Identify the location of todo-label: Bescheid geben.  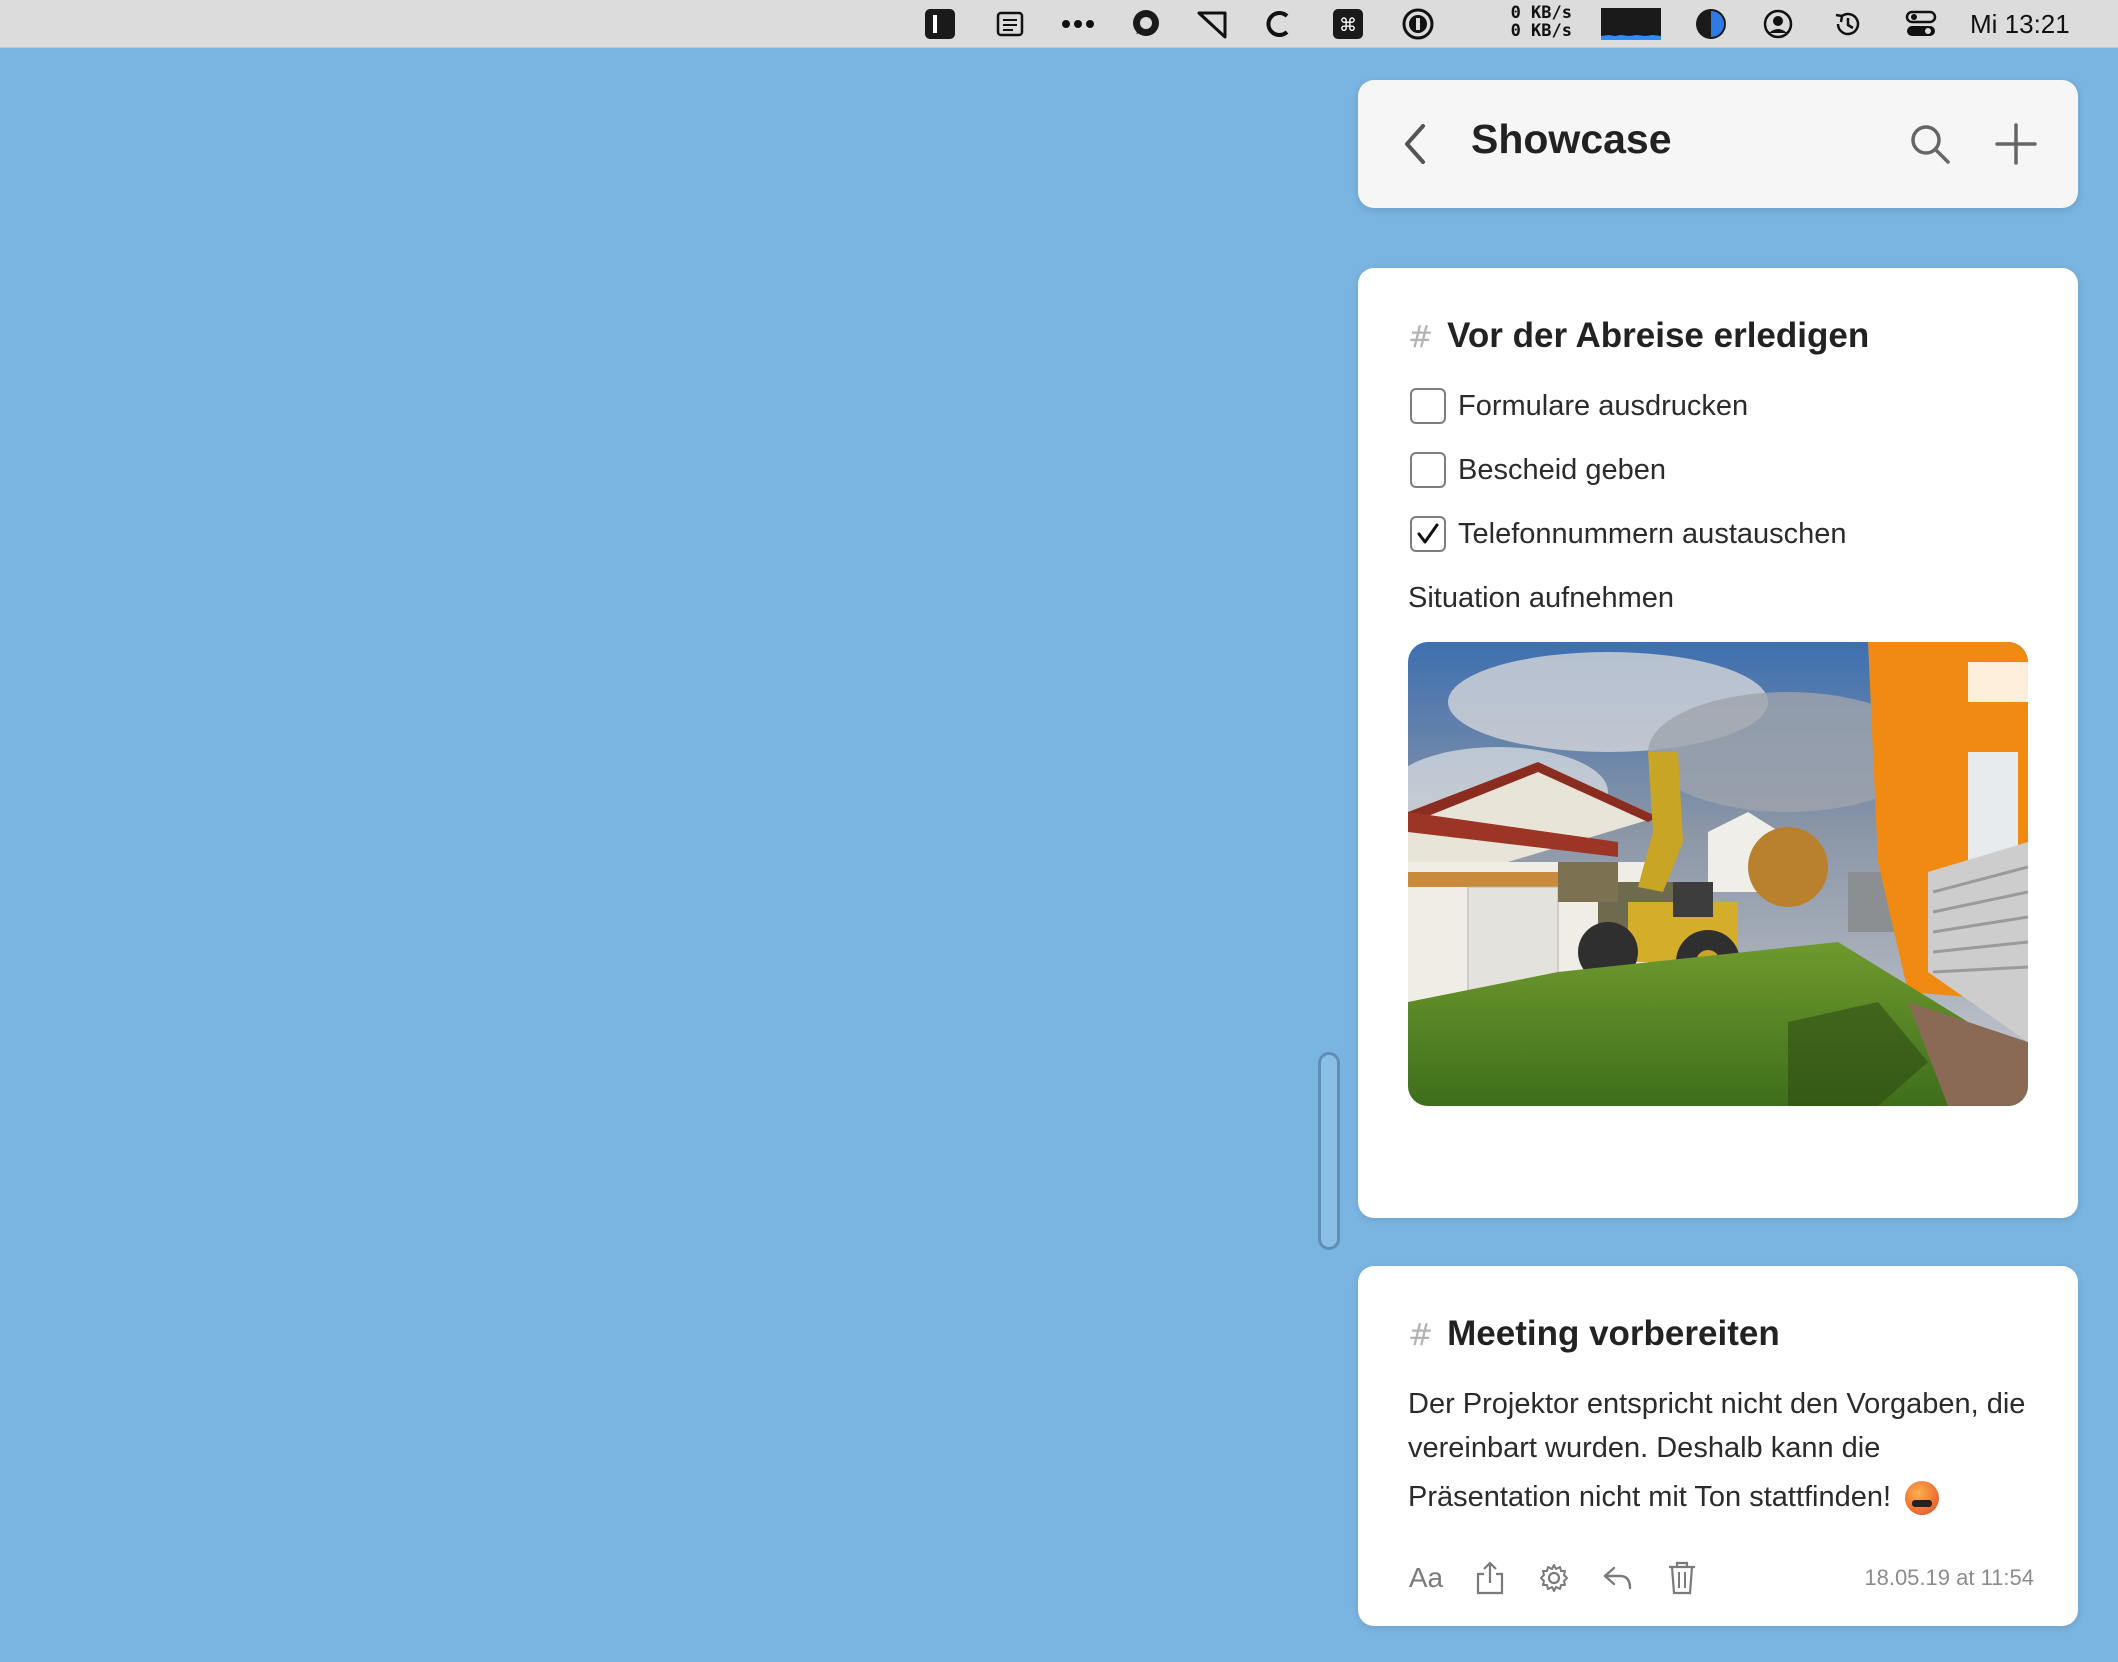
(1562, 469).